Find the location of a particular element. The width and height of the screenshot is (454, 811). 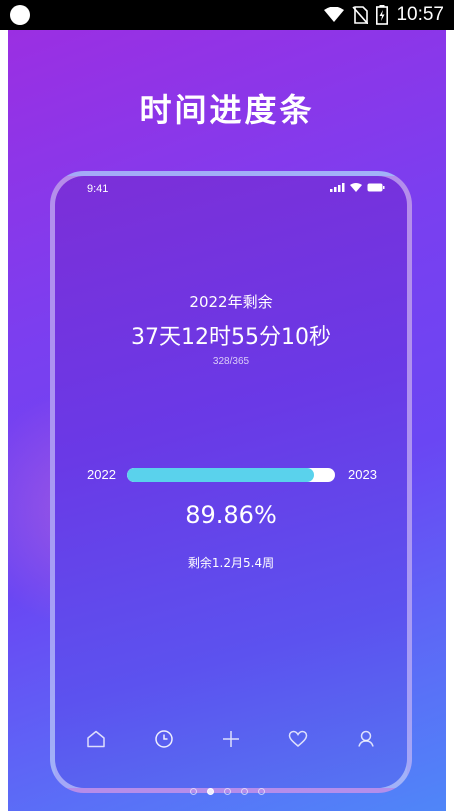

tab-clock is located at coordinates (164, 739).